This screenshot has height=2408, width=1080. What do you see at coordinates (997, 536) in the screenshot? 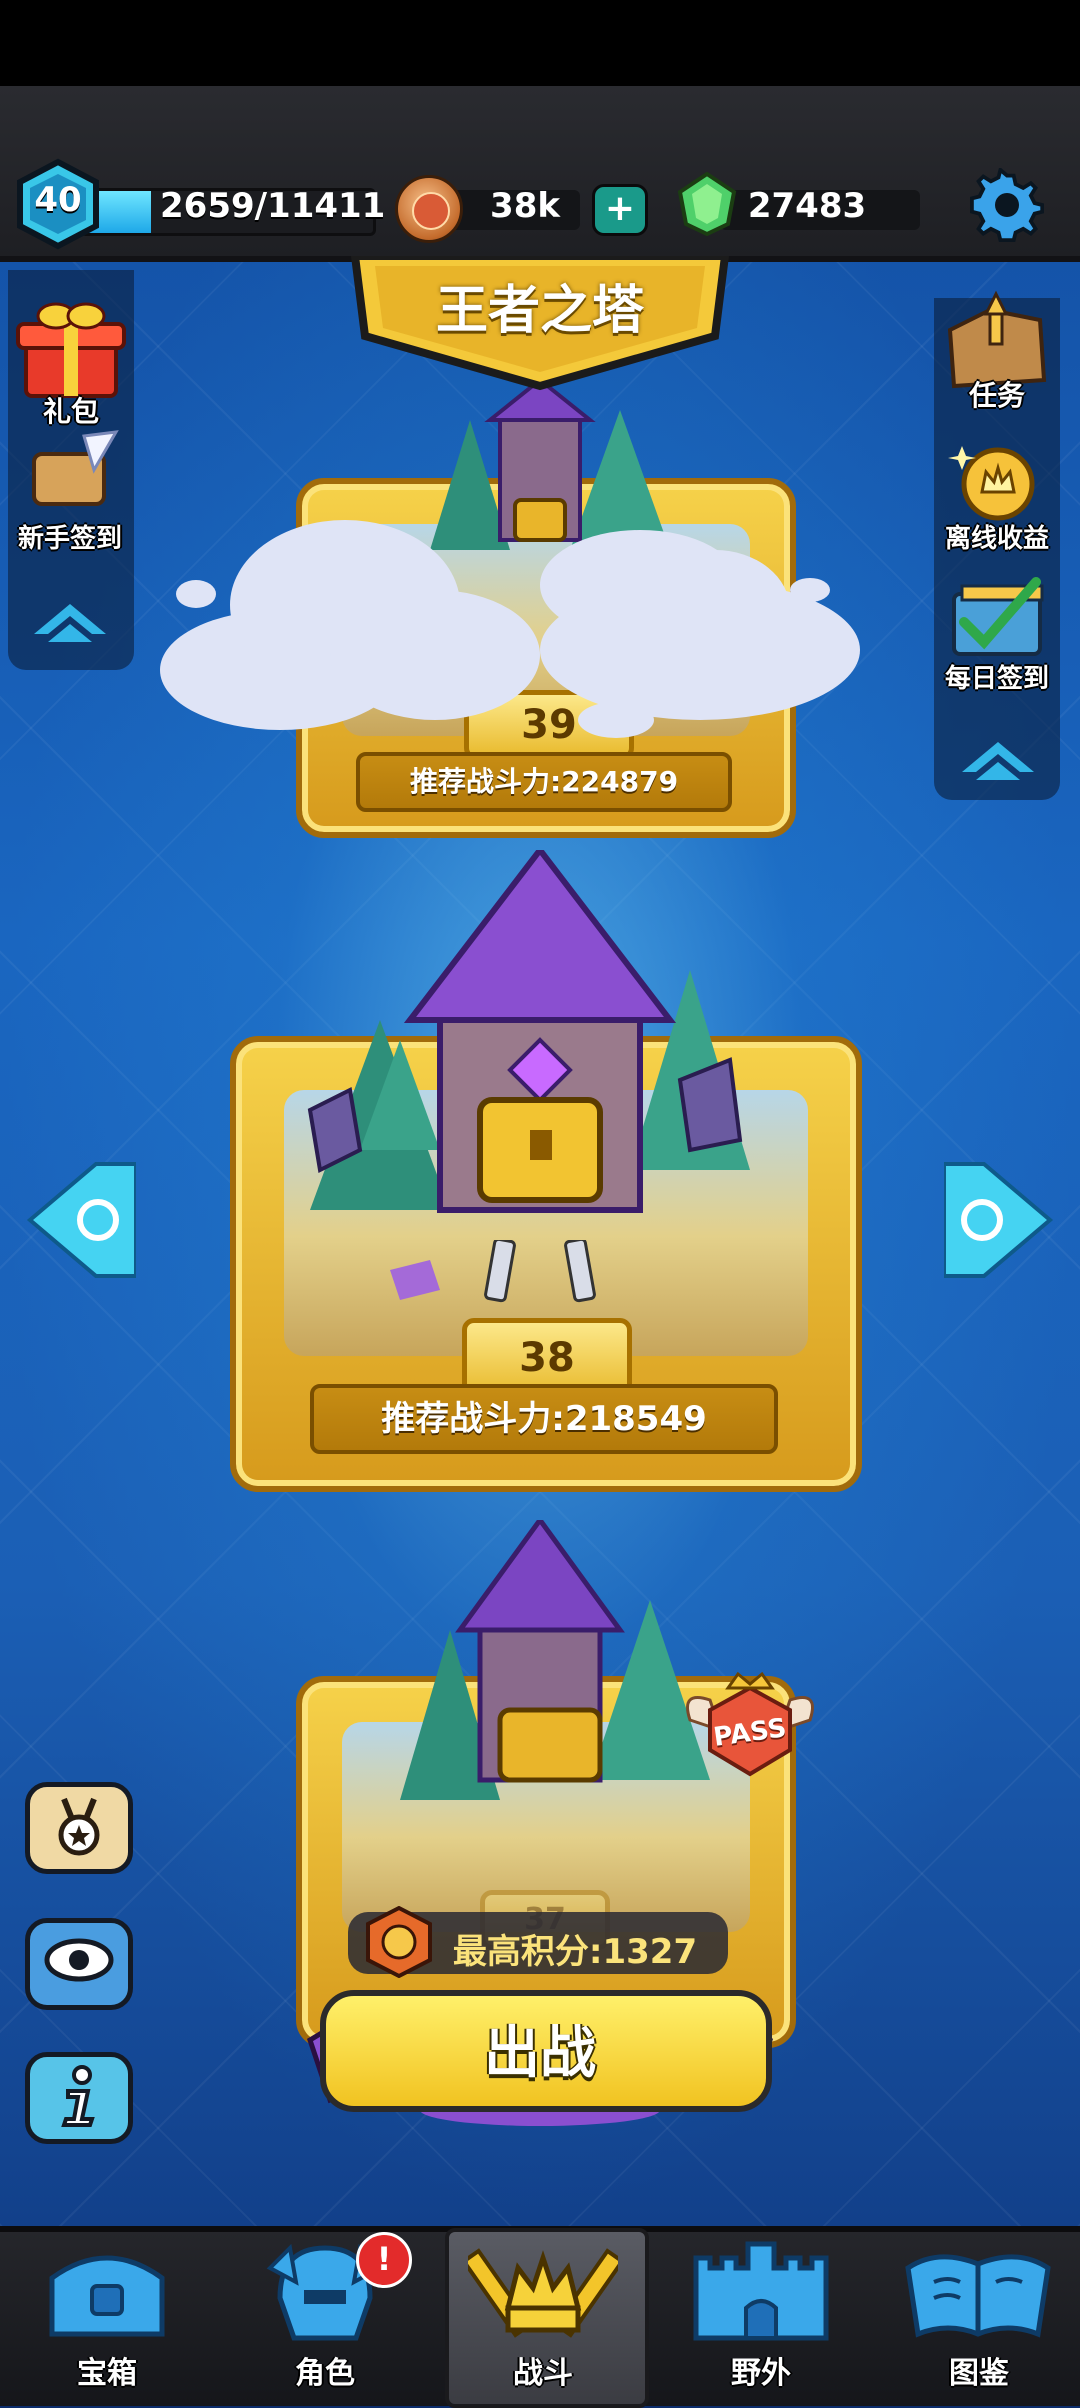
I see `offline-income-label: 离线收益` at bounding box center [997, 536].